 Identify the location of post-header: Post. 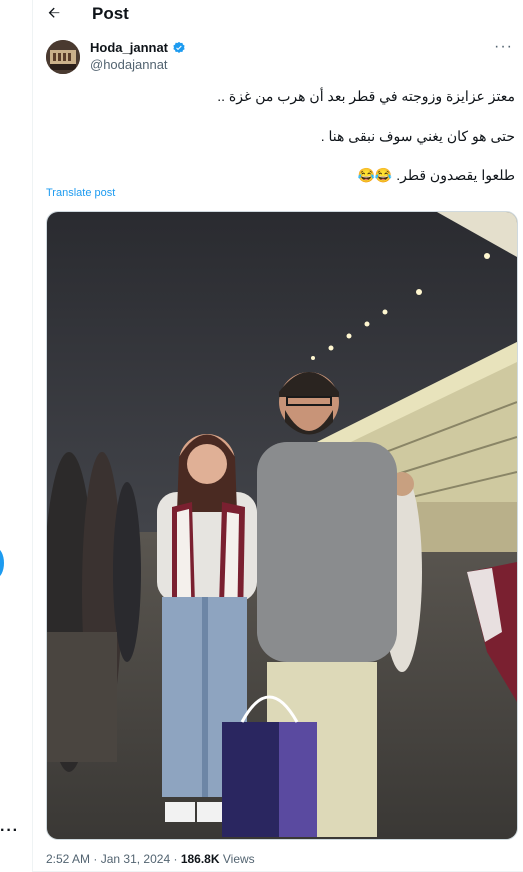
(277, 14).